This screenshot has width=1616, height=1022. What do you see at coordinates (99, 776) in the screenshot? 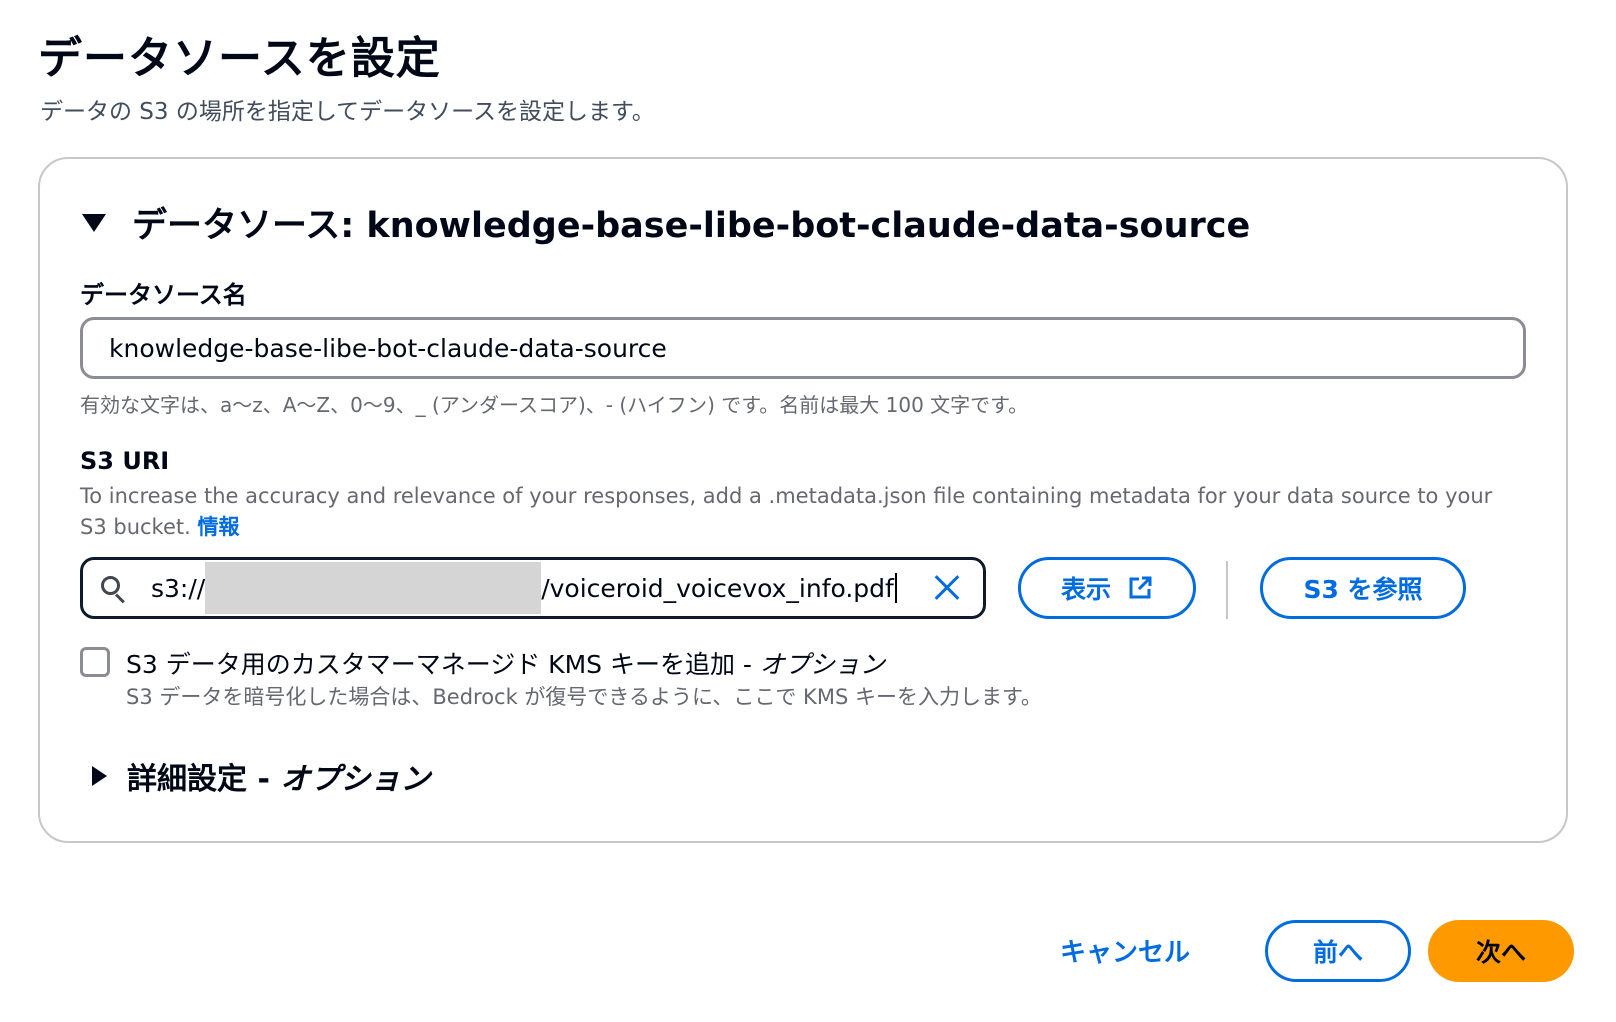
I see `caret-right-icon` at bounding box center [99, 776].